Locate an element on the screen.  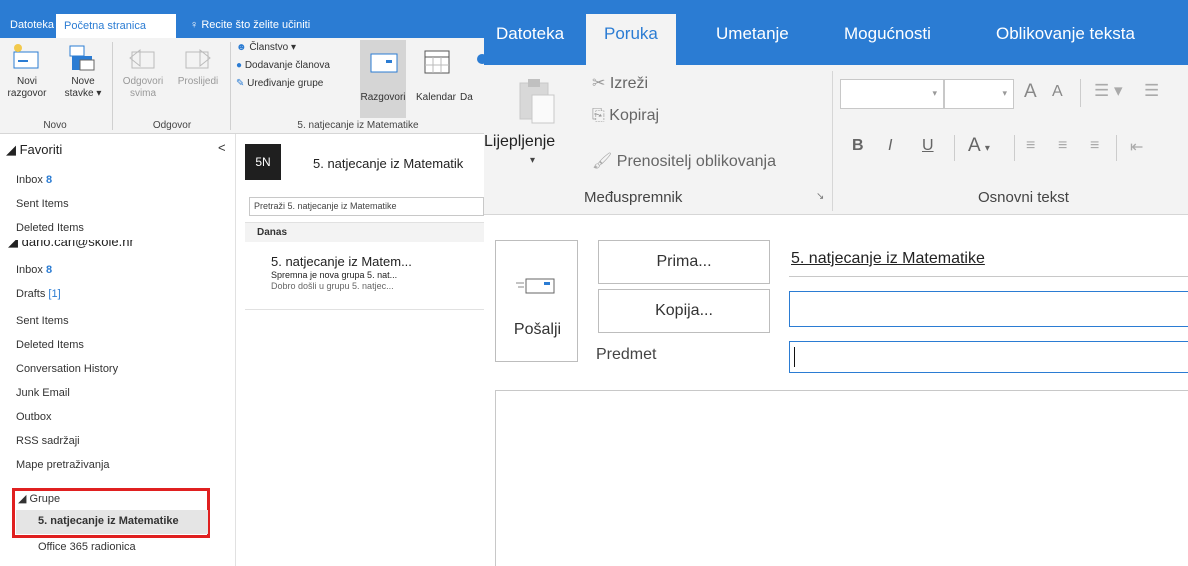
folder-drafts: Drafts [1] is located at coordinates (38, 294).